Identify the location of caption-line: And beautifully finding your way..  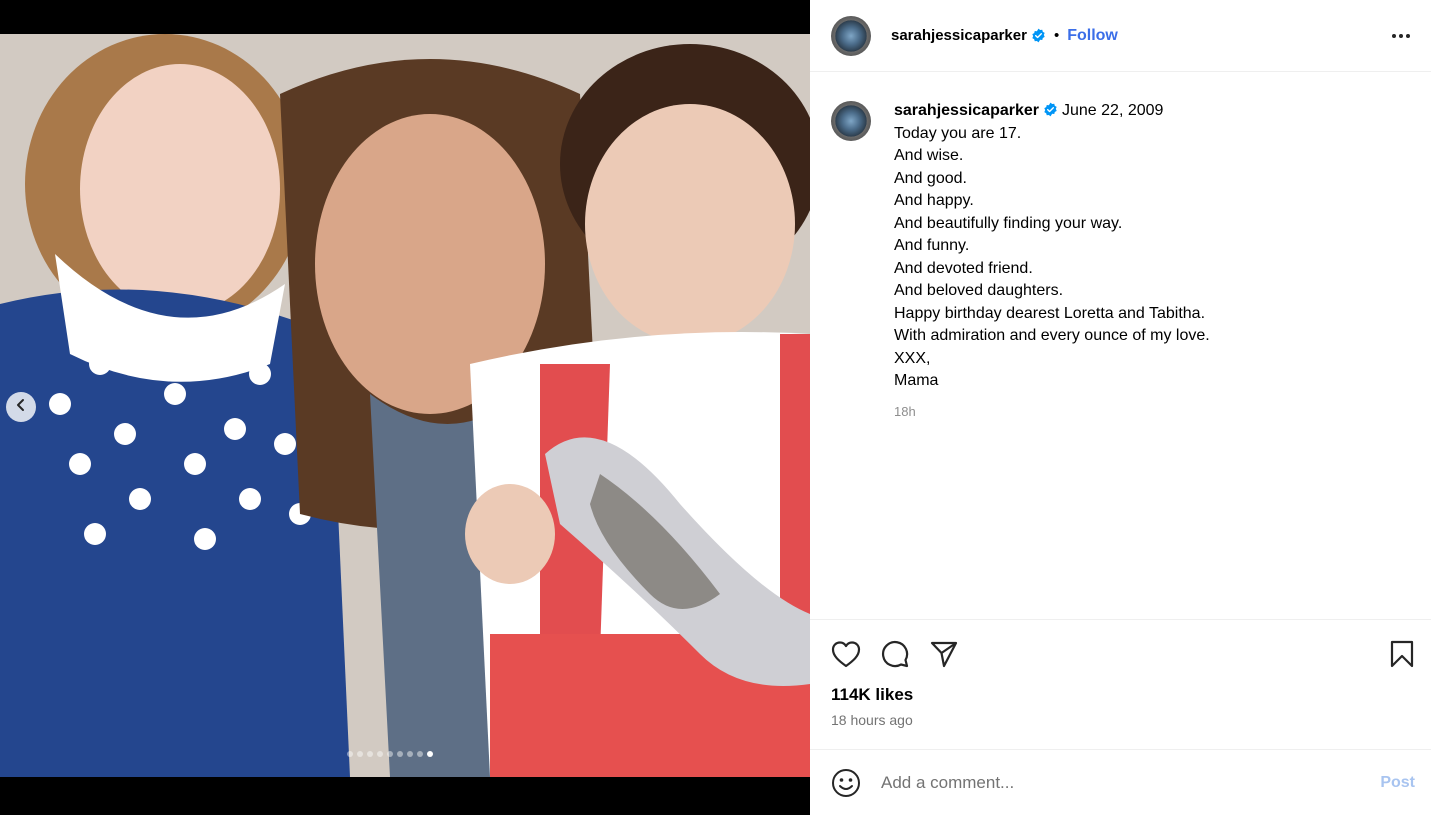
(1008, 223).